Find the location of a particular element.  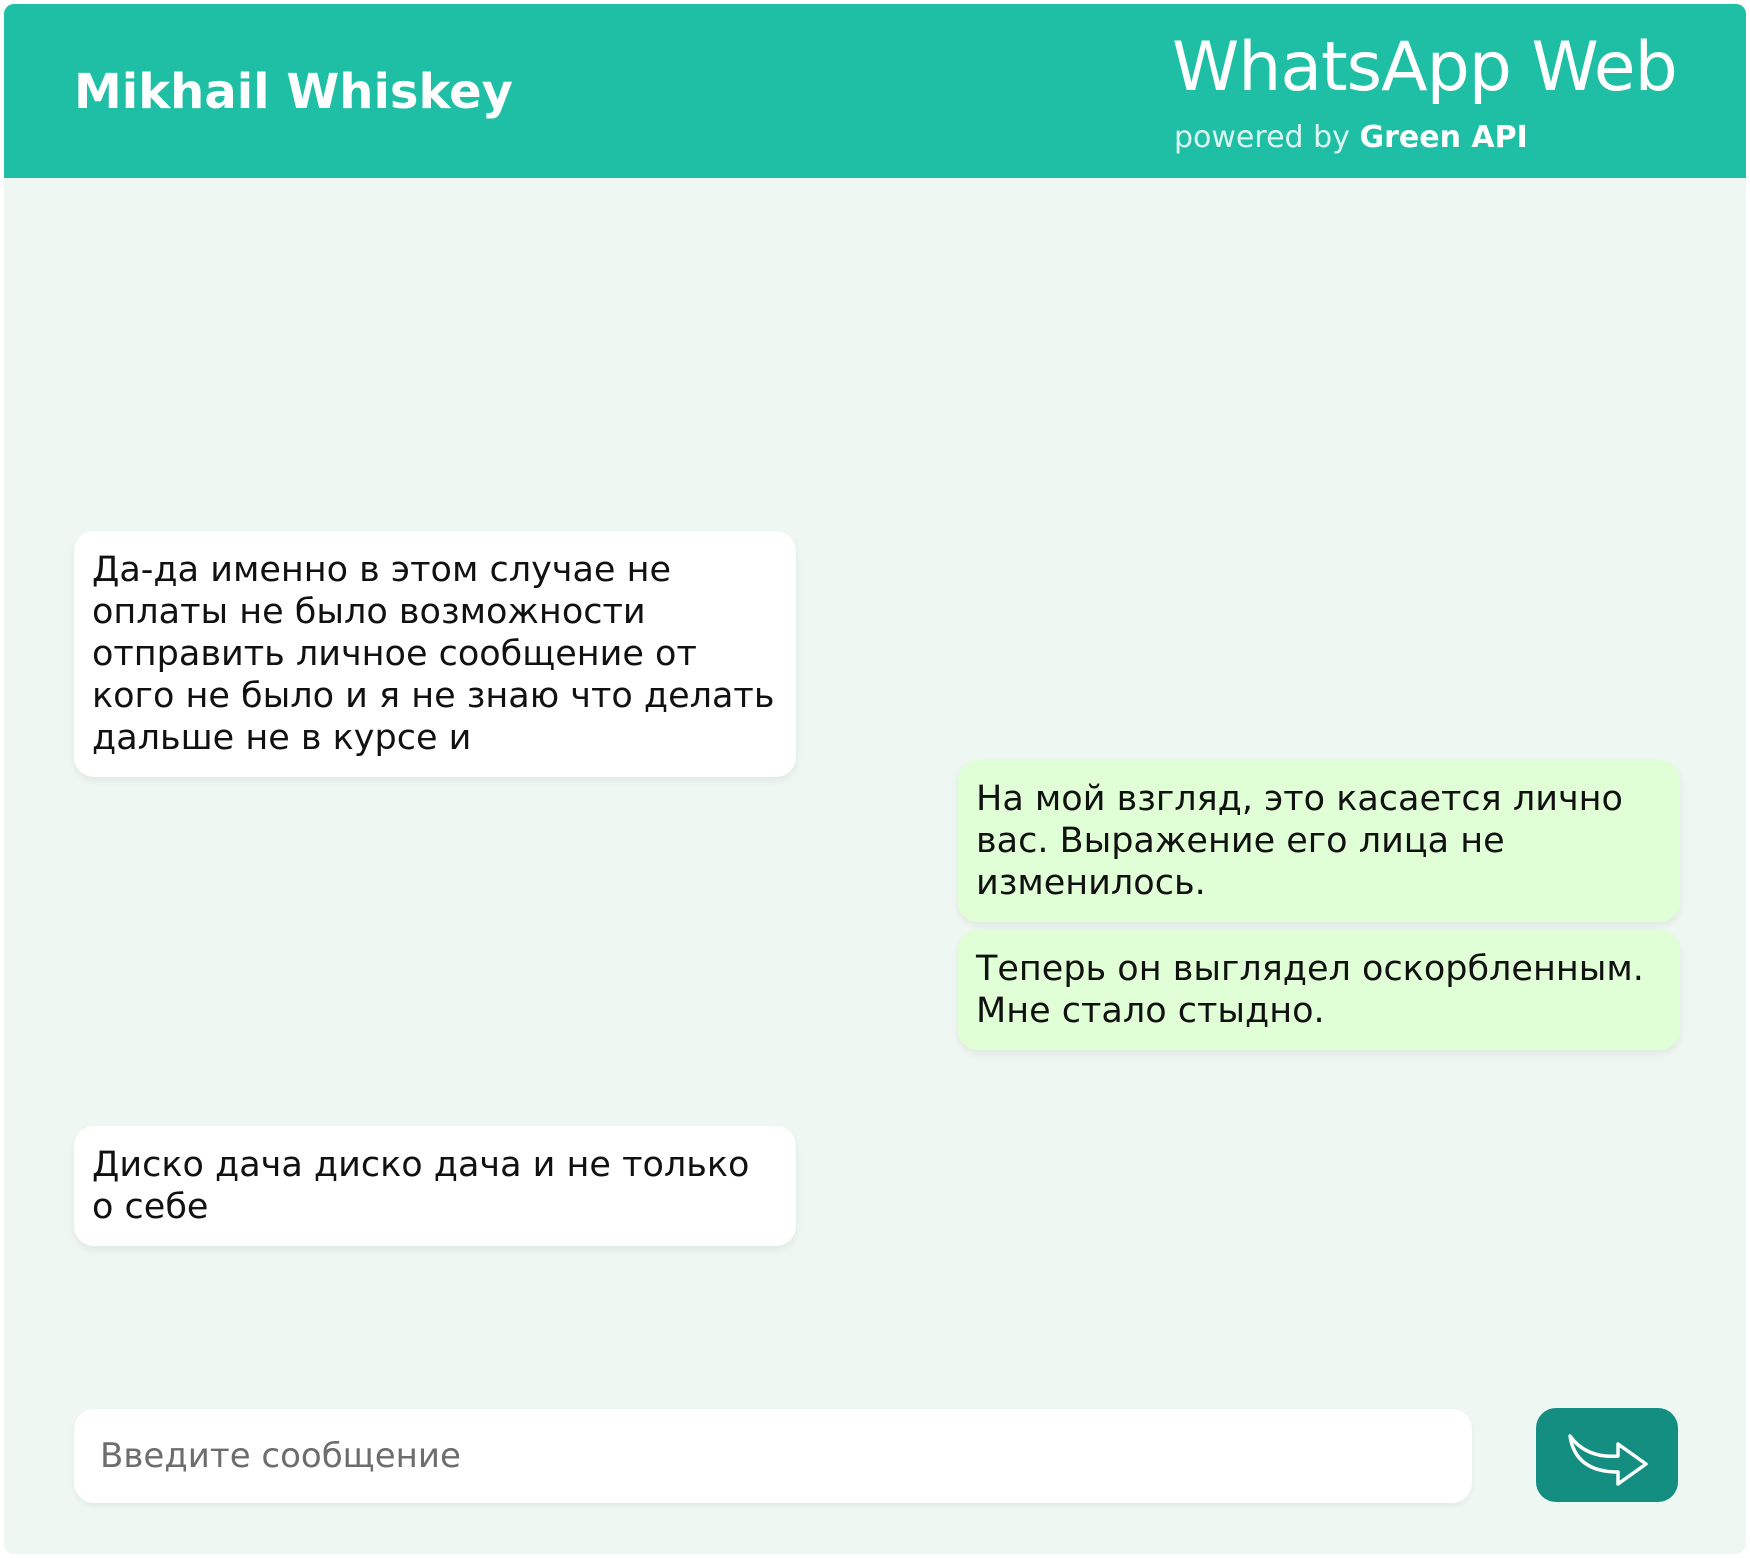

message-input is located at coordinates (773, 1456).